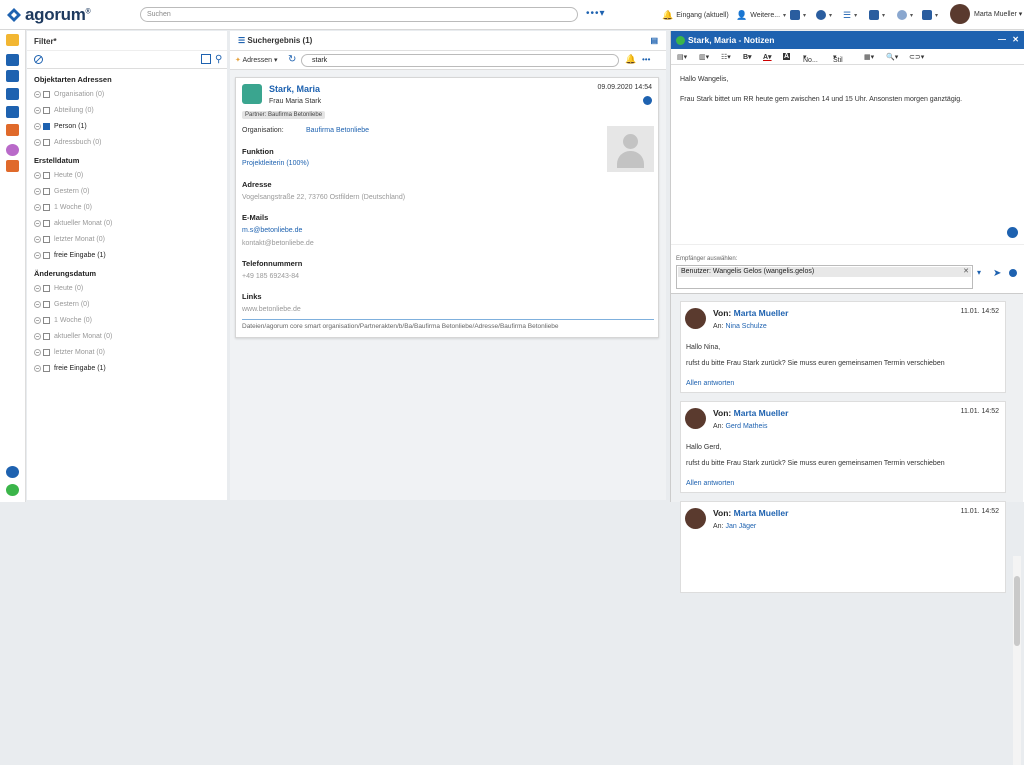 The width and height of the screenshot is (1024, 765). What do you see at coordinates (206, 59) in the screenshot?
I see `filter-layout-icon` at bounding box center [206, 59].